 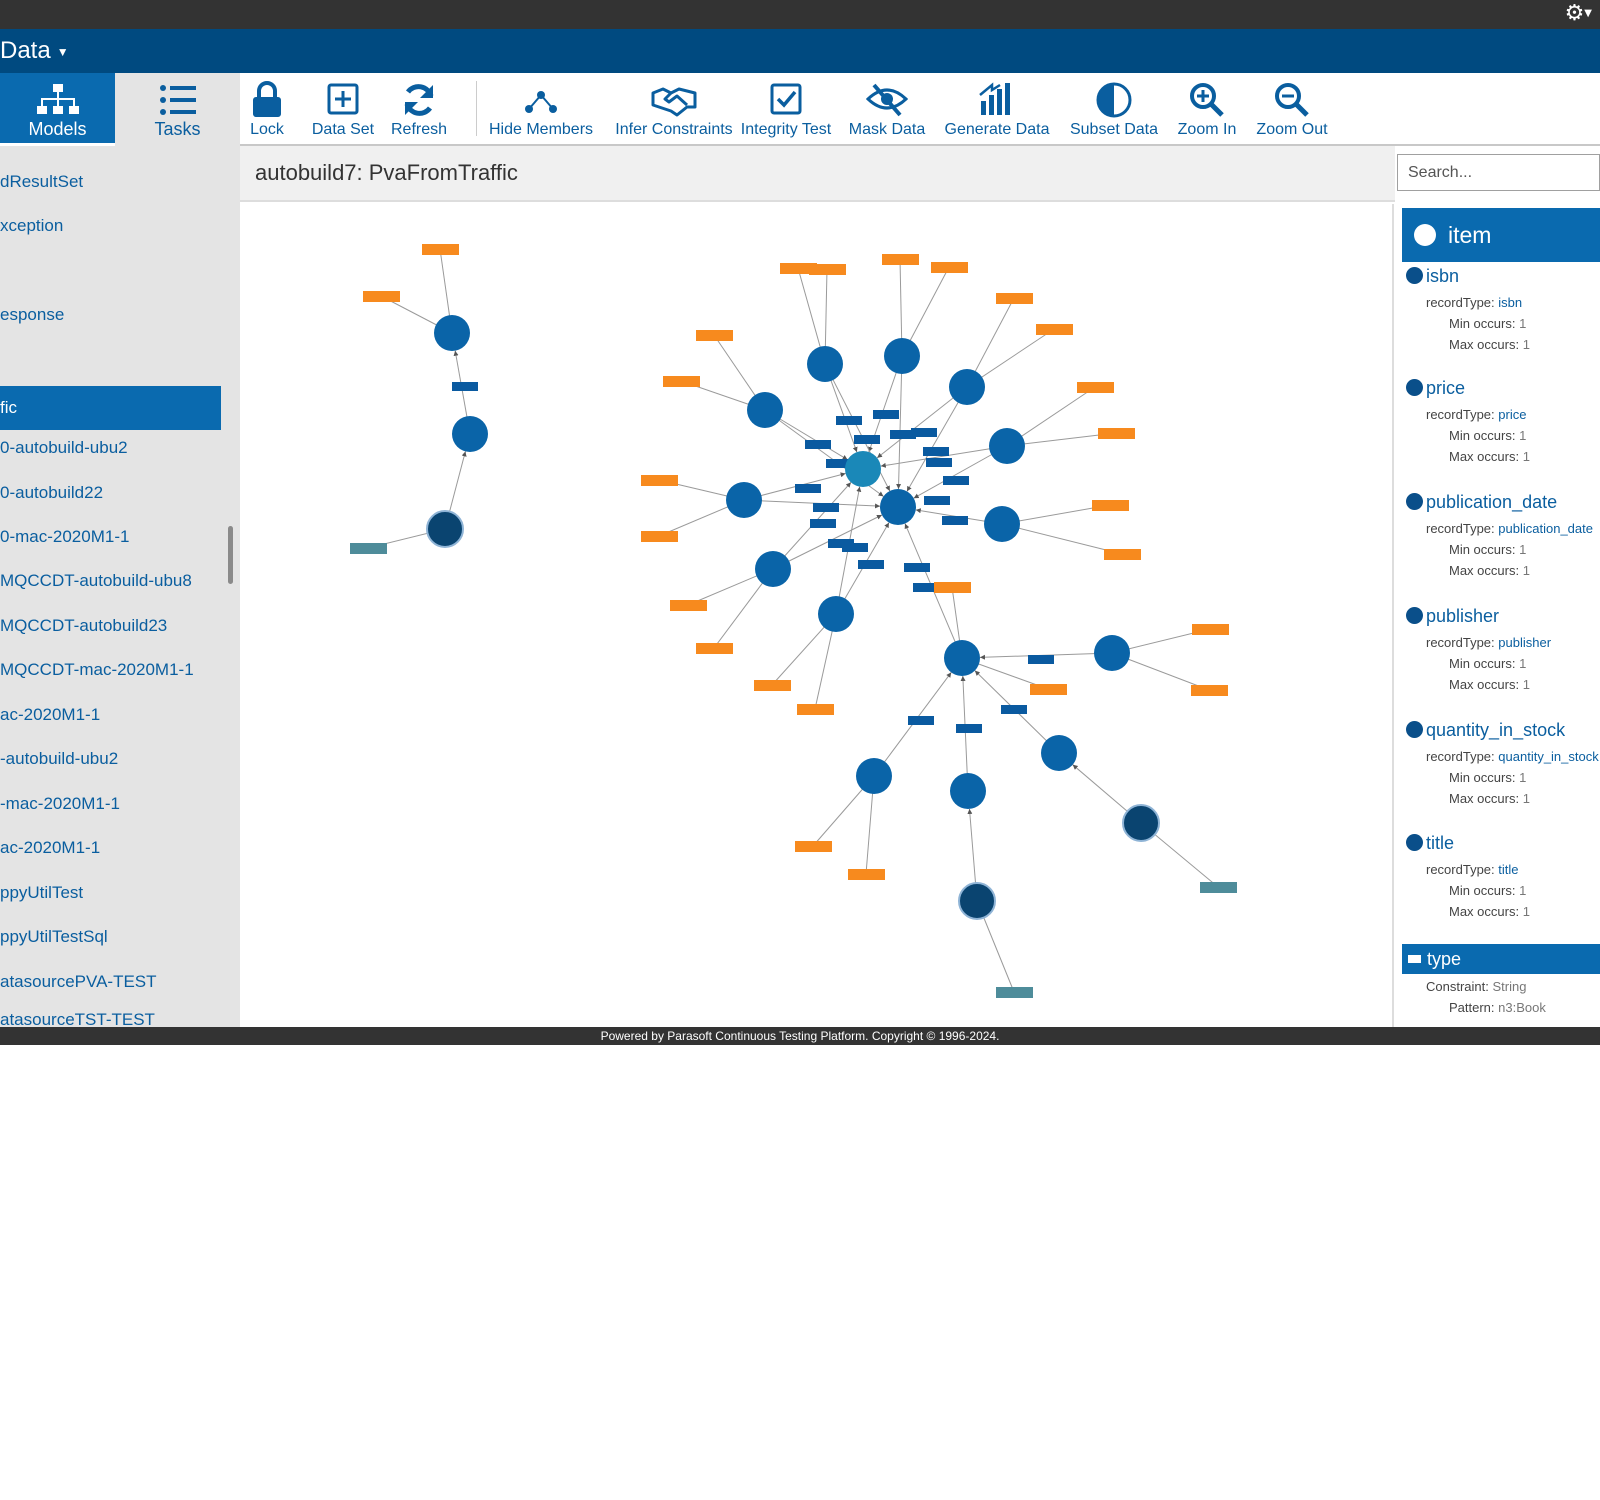 I want to click on model-list-item: atasourceTST-TEST, so click(x=110, y=1012).